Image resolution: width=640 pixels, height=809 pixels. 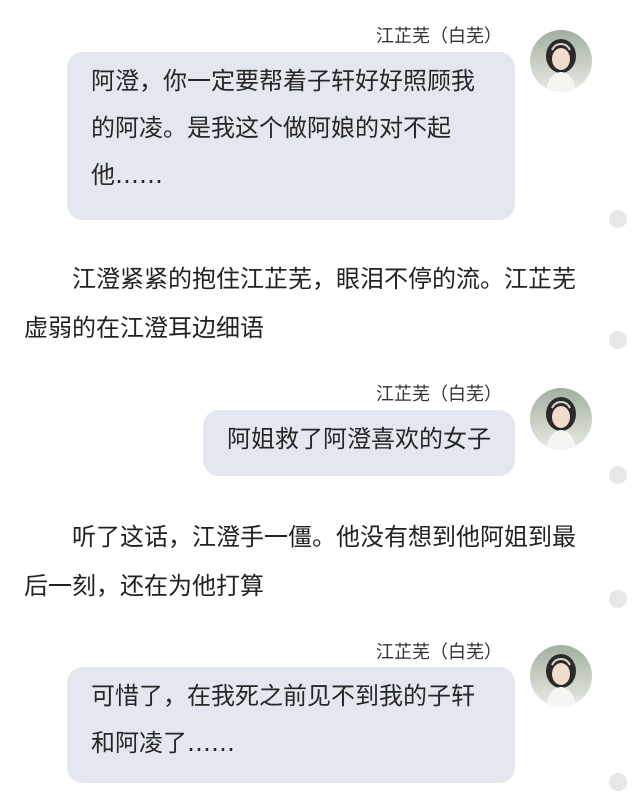 I want to click on message-bubble: 阿姐救了阿澄喜欢的女子, so click(x=359, y=443).